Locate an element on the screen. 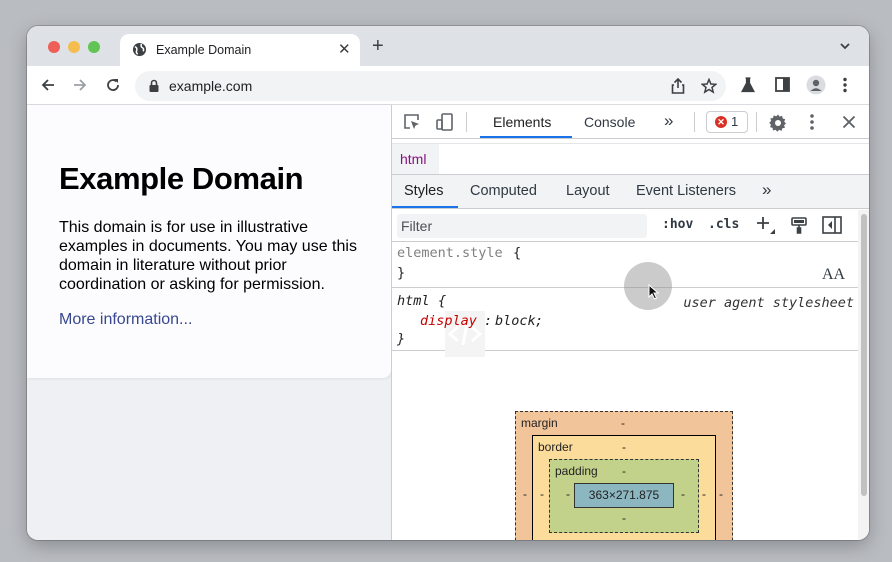  breadcrumb-item-html: html is located at coordinates (415, 159).